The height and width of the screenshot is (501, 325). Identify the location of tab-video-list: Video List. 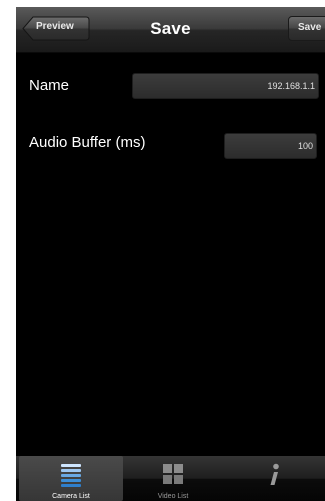
(173, 478).